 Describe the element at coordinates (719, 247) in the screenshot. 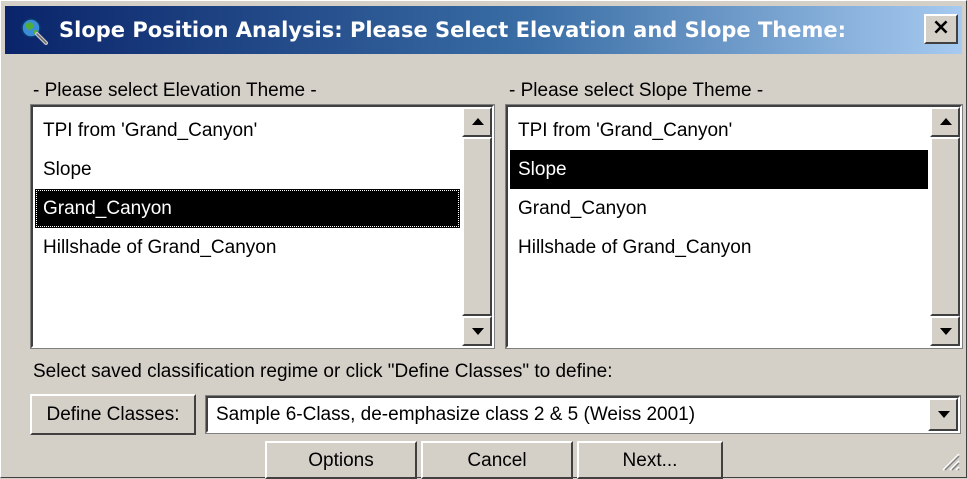

I see `slope-list-item: Hillshade of Grand_Canyon` at that location.